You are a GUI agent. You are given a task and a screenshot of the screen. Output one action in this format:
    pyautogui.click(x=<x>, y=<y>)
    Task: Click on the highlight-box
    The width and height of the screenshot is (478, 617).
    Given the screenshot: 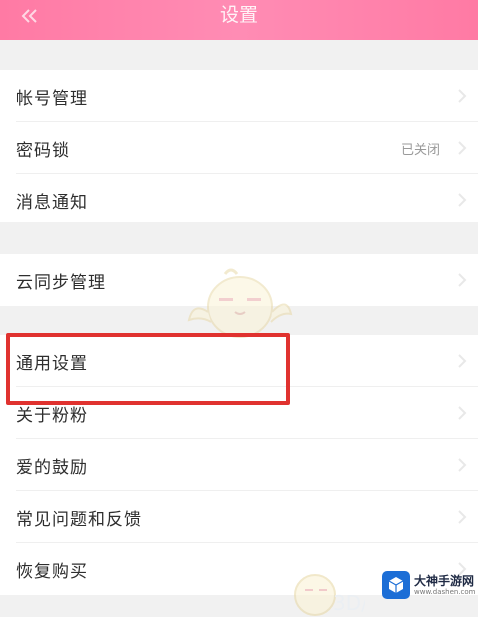 What is the action you would take?
    pyautogui.click(x=148, y=369)
    